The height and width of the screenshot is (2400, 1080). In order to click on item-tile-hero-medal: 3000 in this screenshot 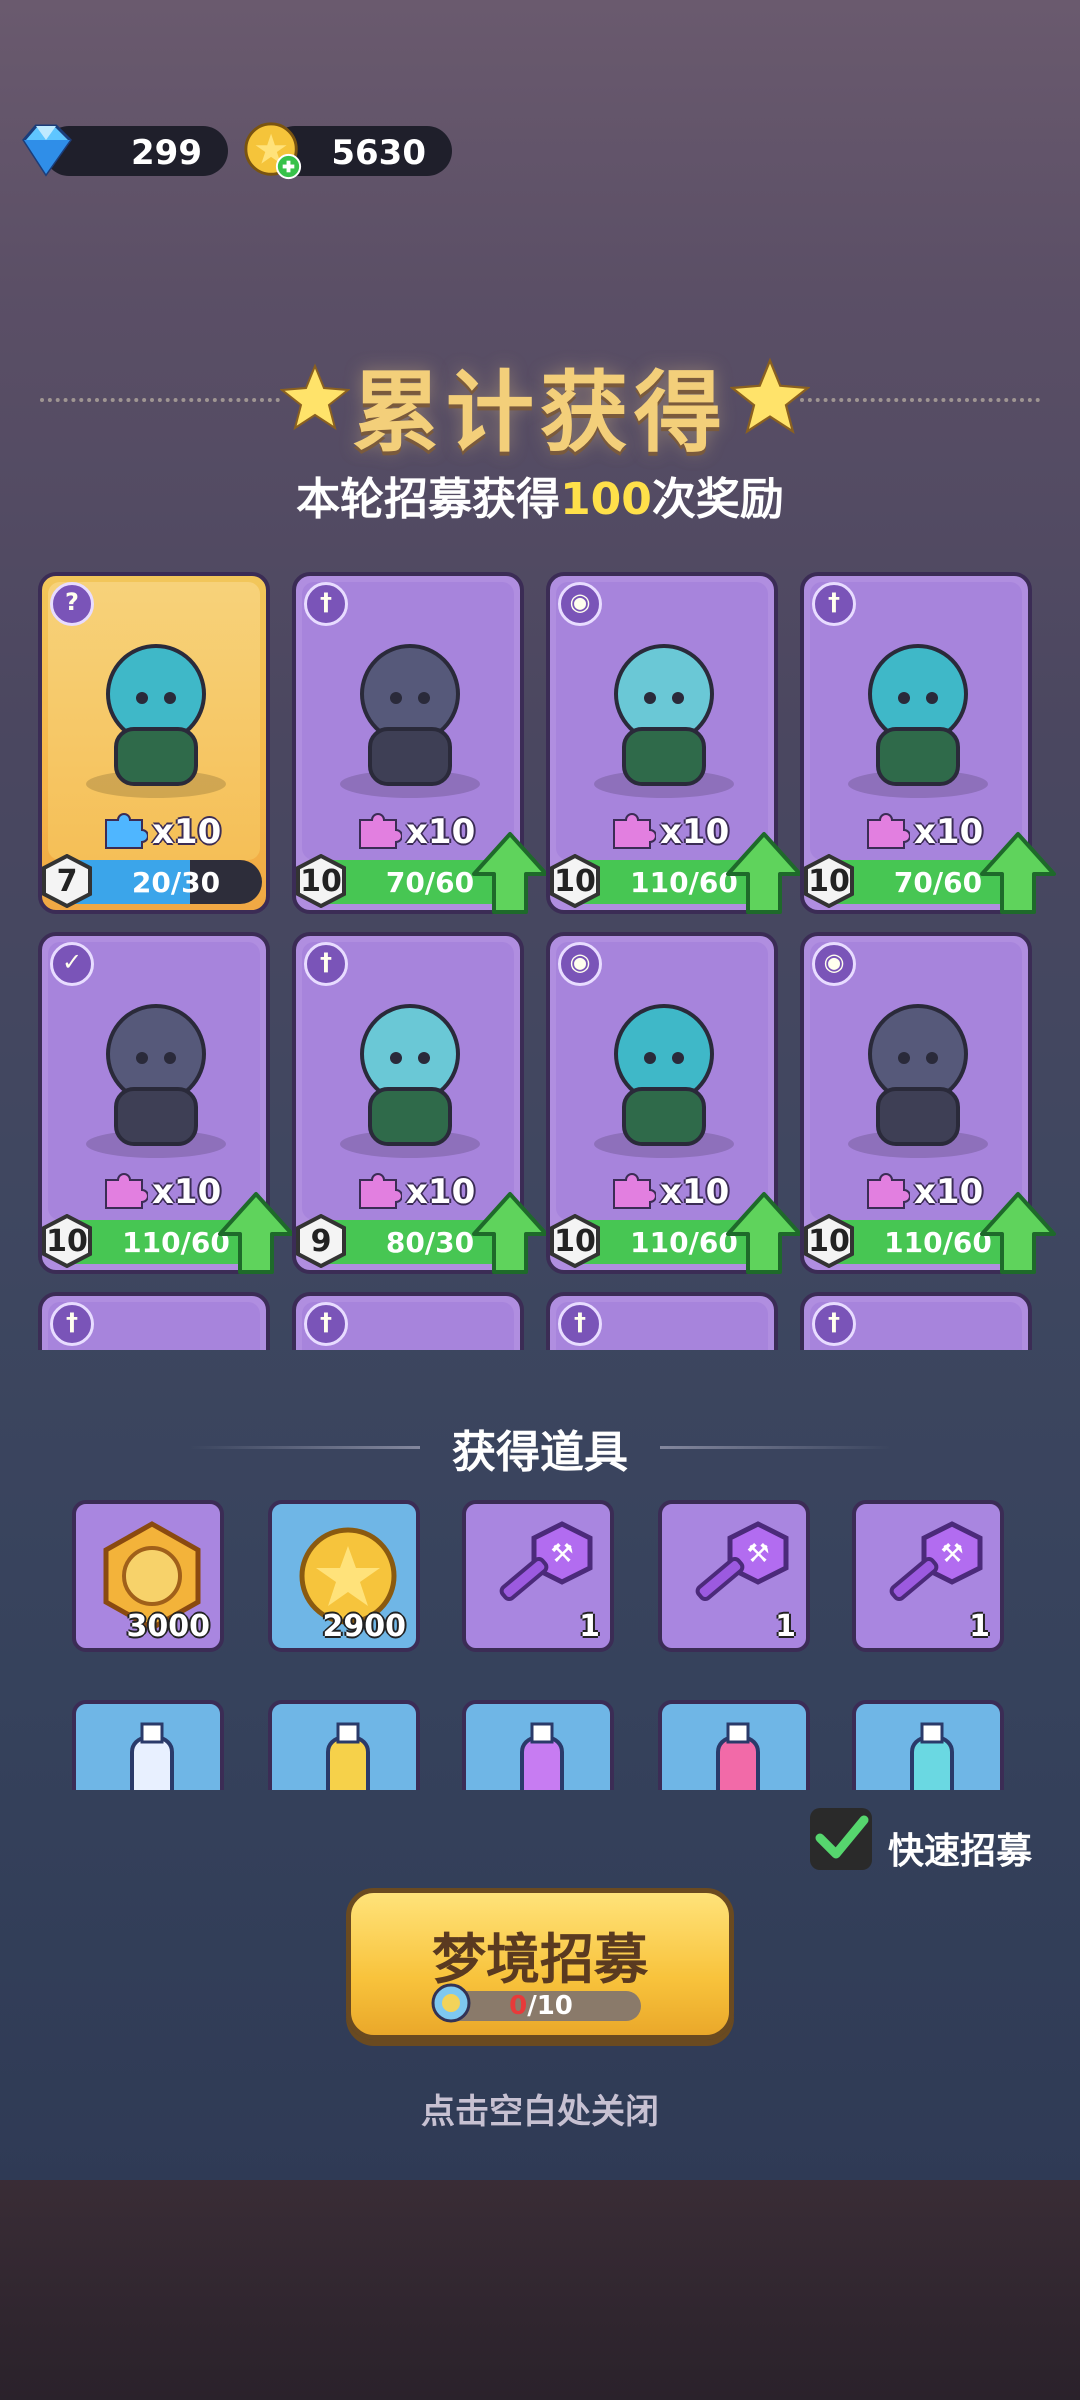, I will do `click(148, 1576)`.